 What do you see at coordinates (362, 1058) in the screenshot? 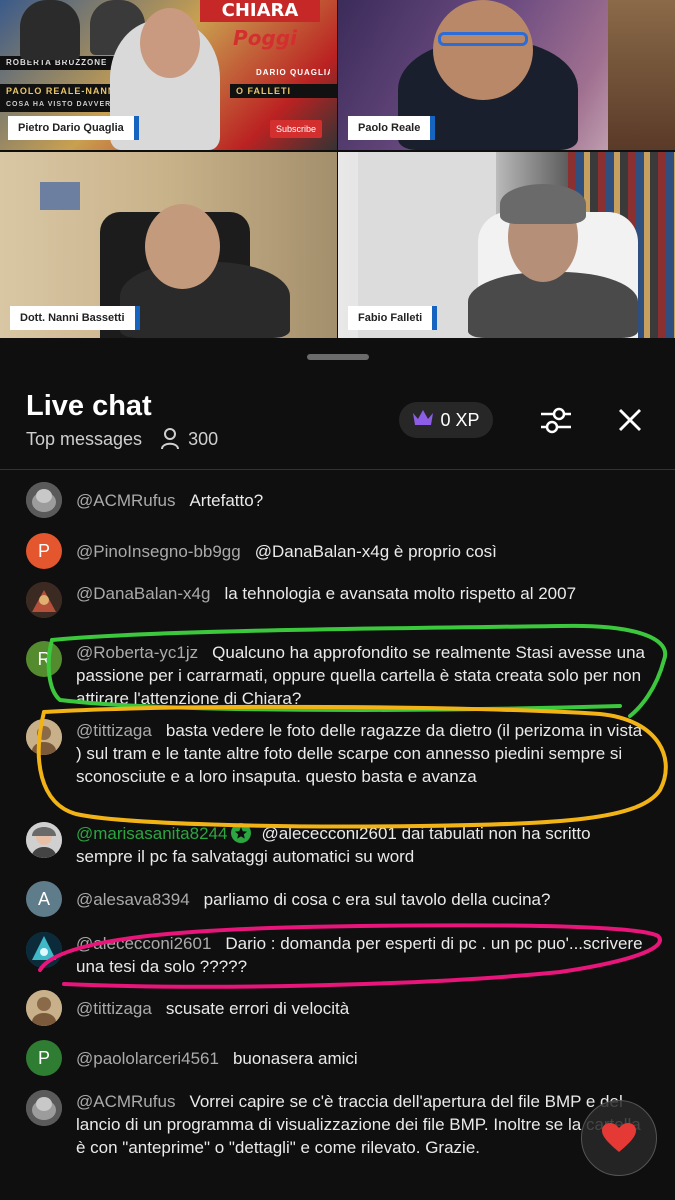
I see `message-body: @paololarceri4561 buonasera amici` at bounding box center [362, 1058].